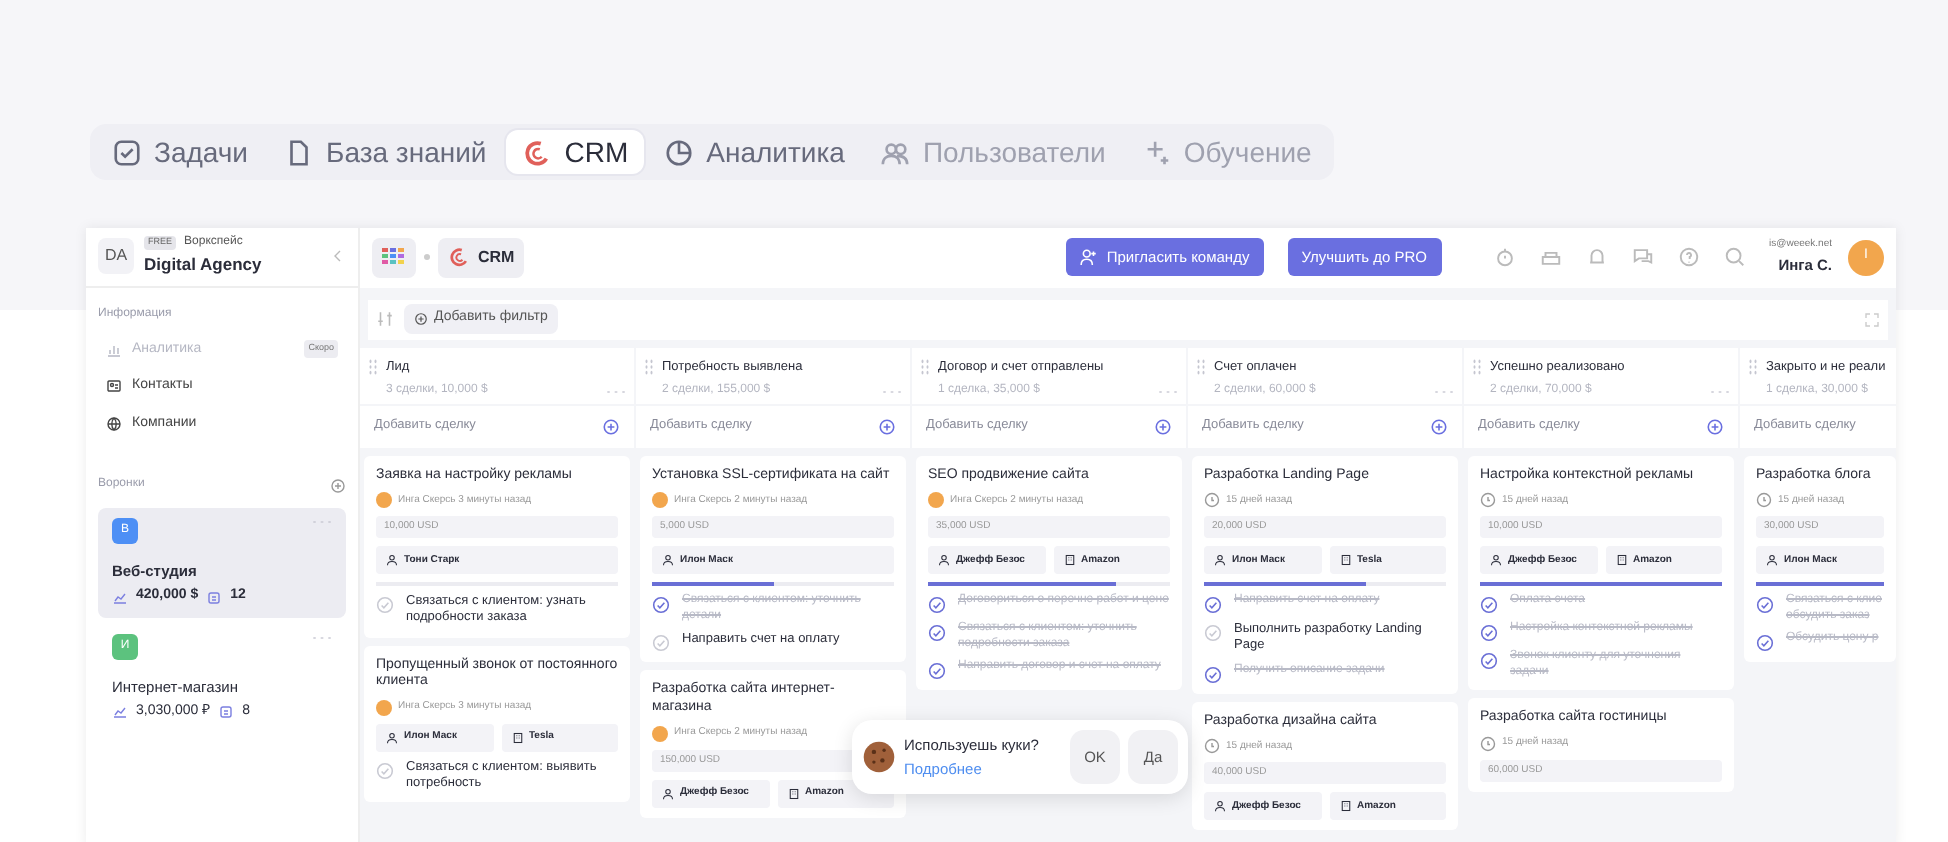 This screenshot has width=1948, height=842. I want to click on module-tab: CRM, so click(481, 257).